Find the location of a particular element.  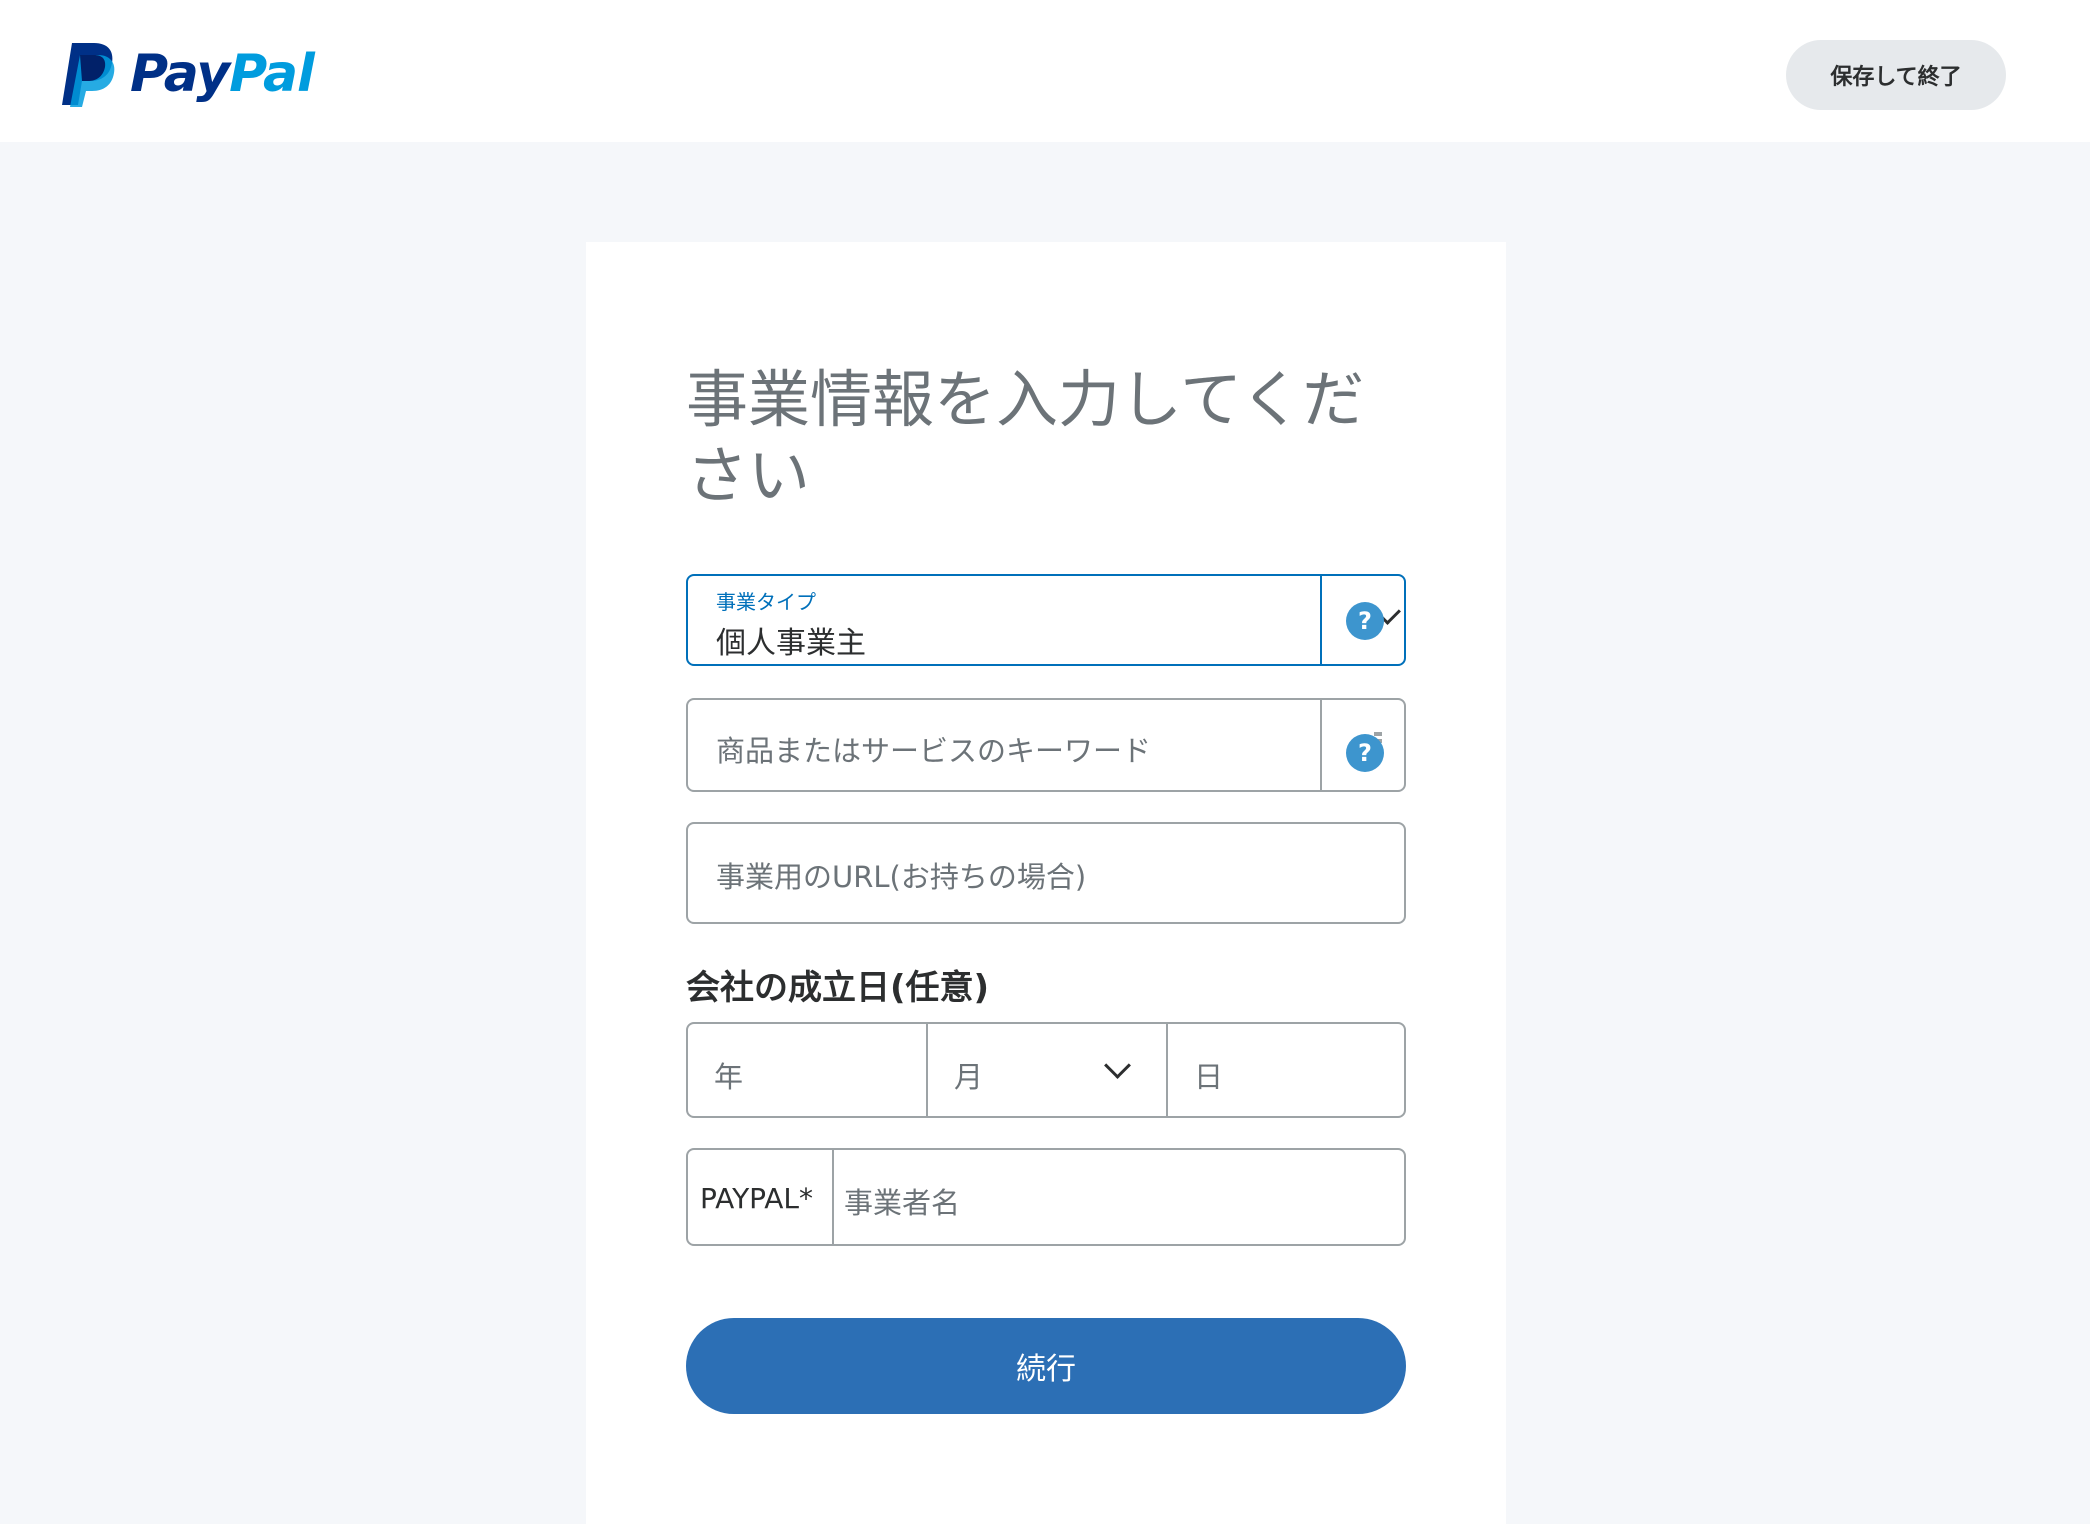

paypal-logo: PayPal is located at coordinates (186, 74).